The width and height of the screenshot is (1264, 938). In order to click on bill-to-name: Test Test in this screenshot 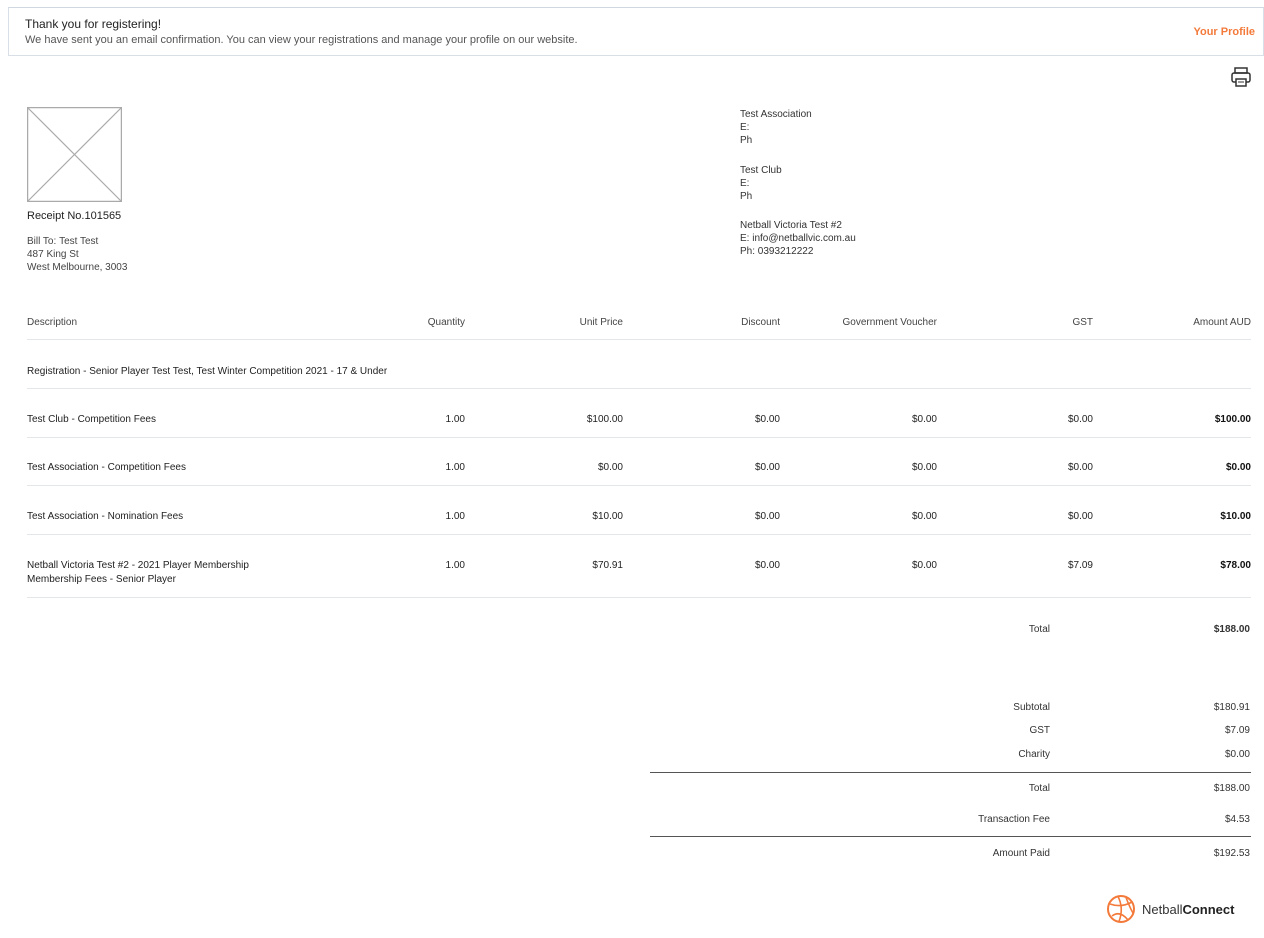, I will do `click(79, 241)`.